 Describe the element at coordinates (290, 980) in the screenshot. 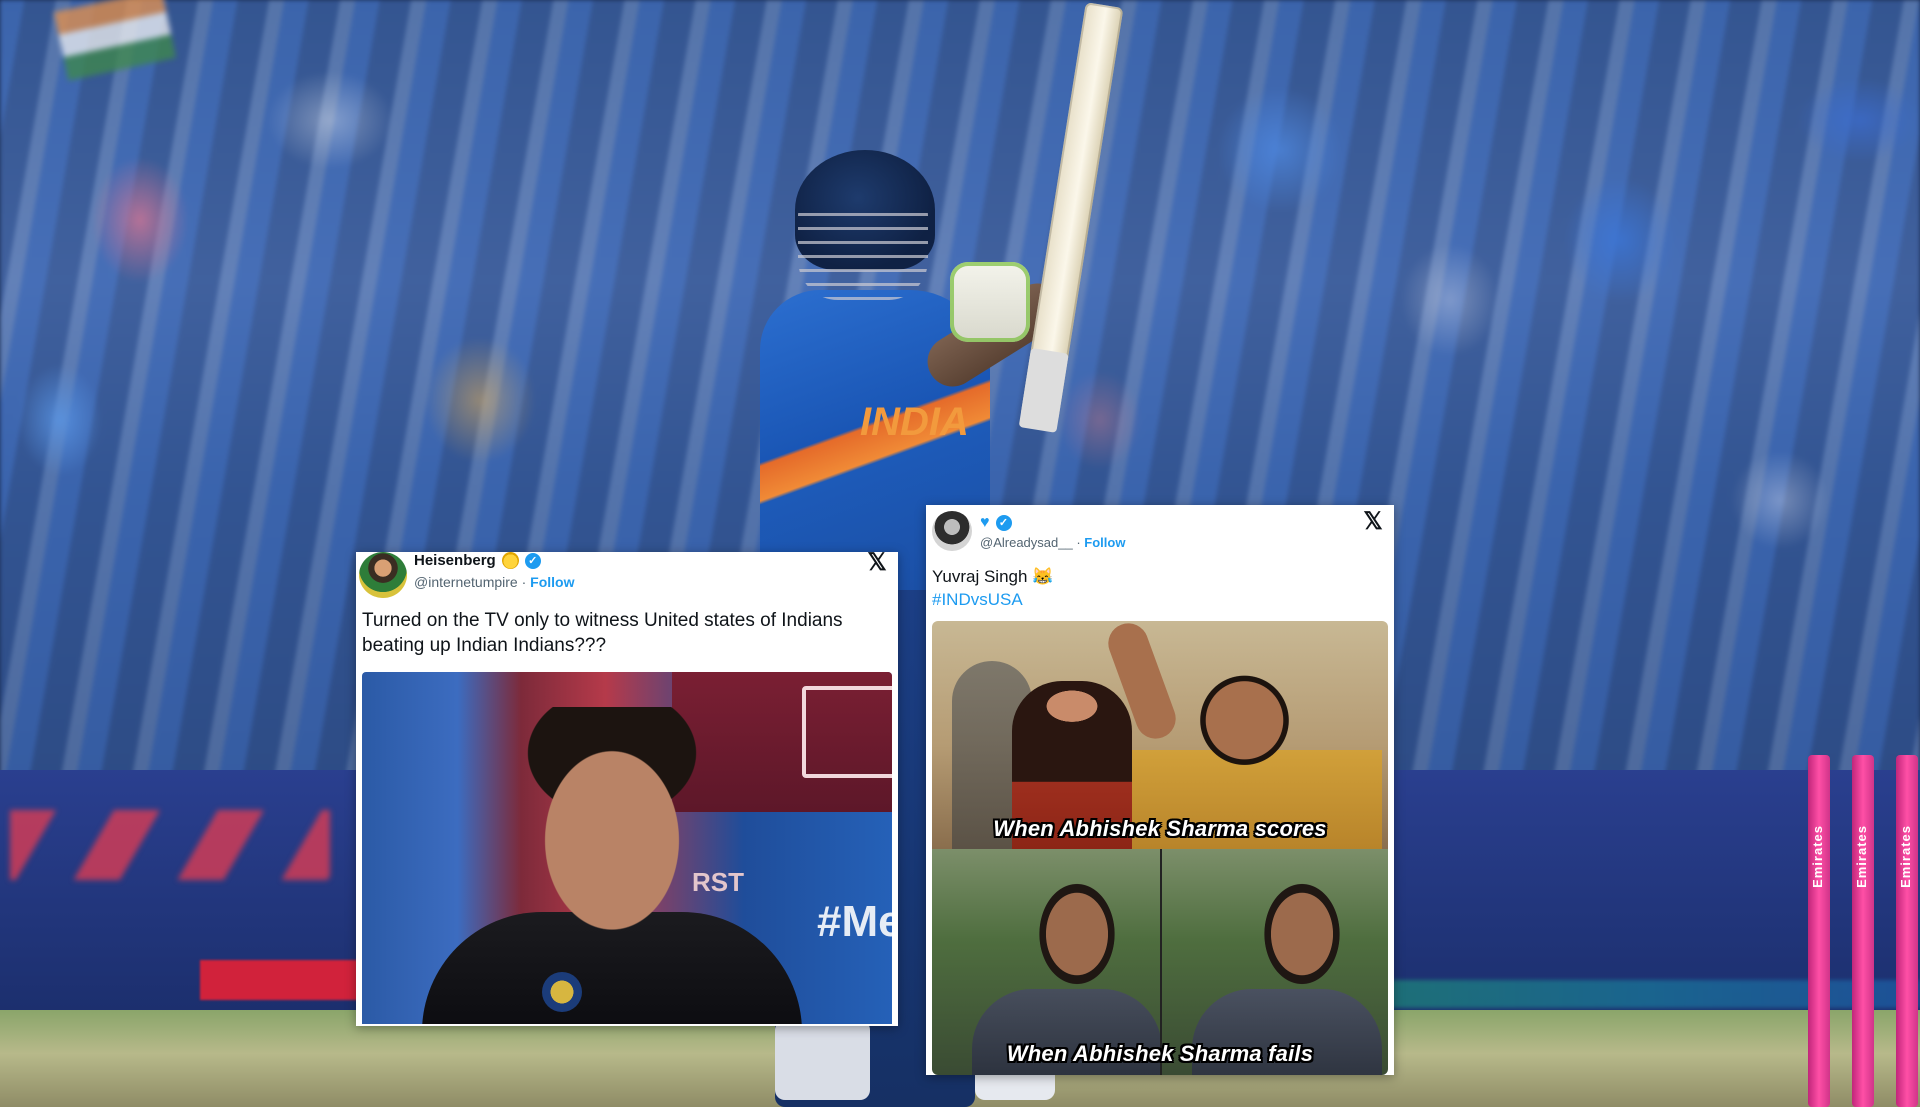

I see `board-red-block` at that location.